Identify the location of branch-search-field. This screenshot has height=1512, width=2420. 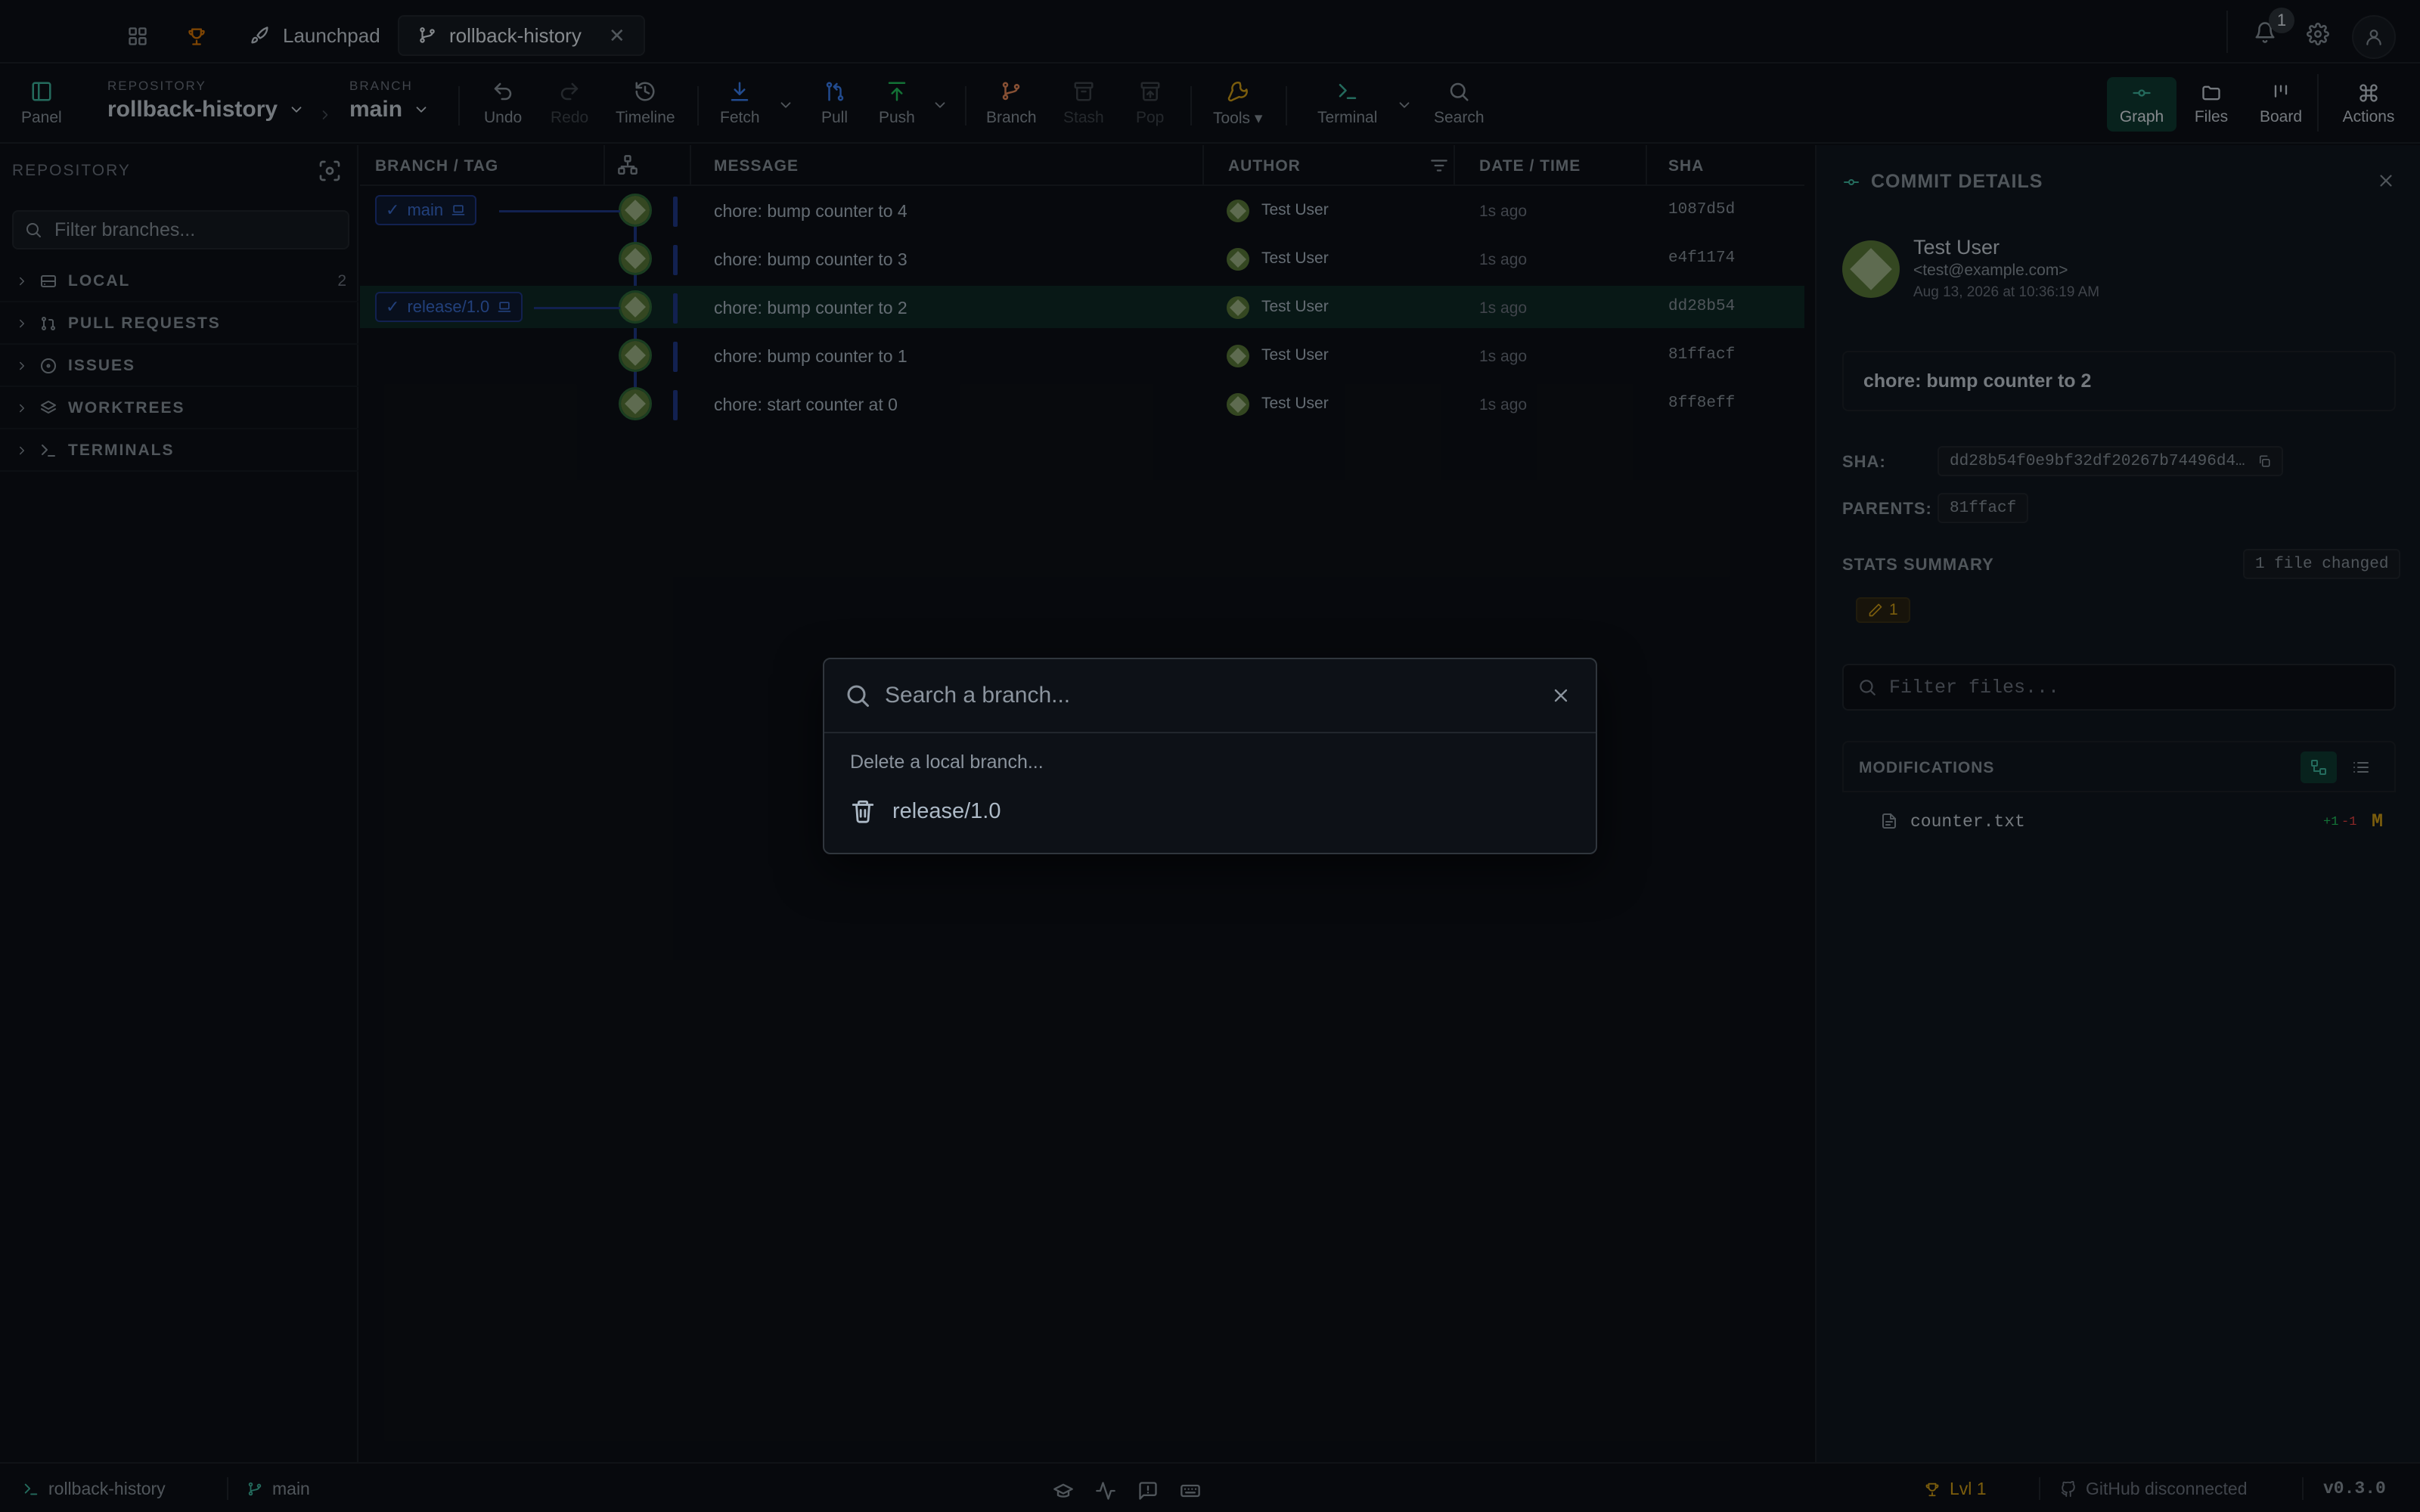
(1210, 696).